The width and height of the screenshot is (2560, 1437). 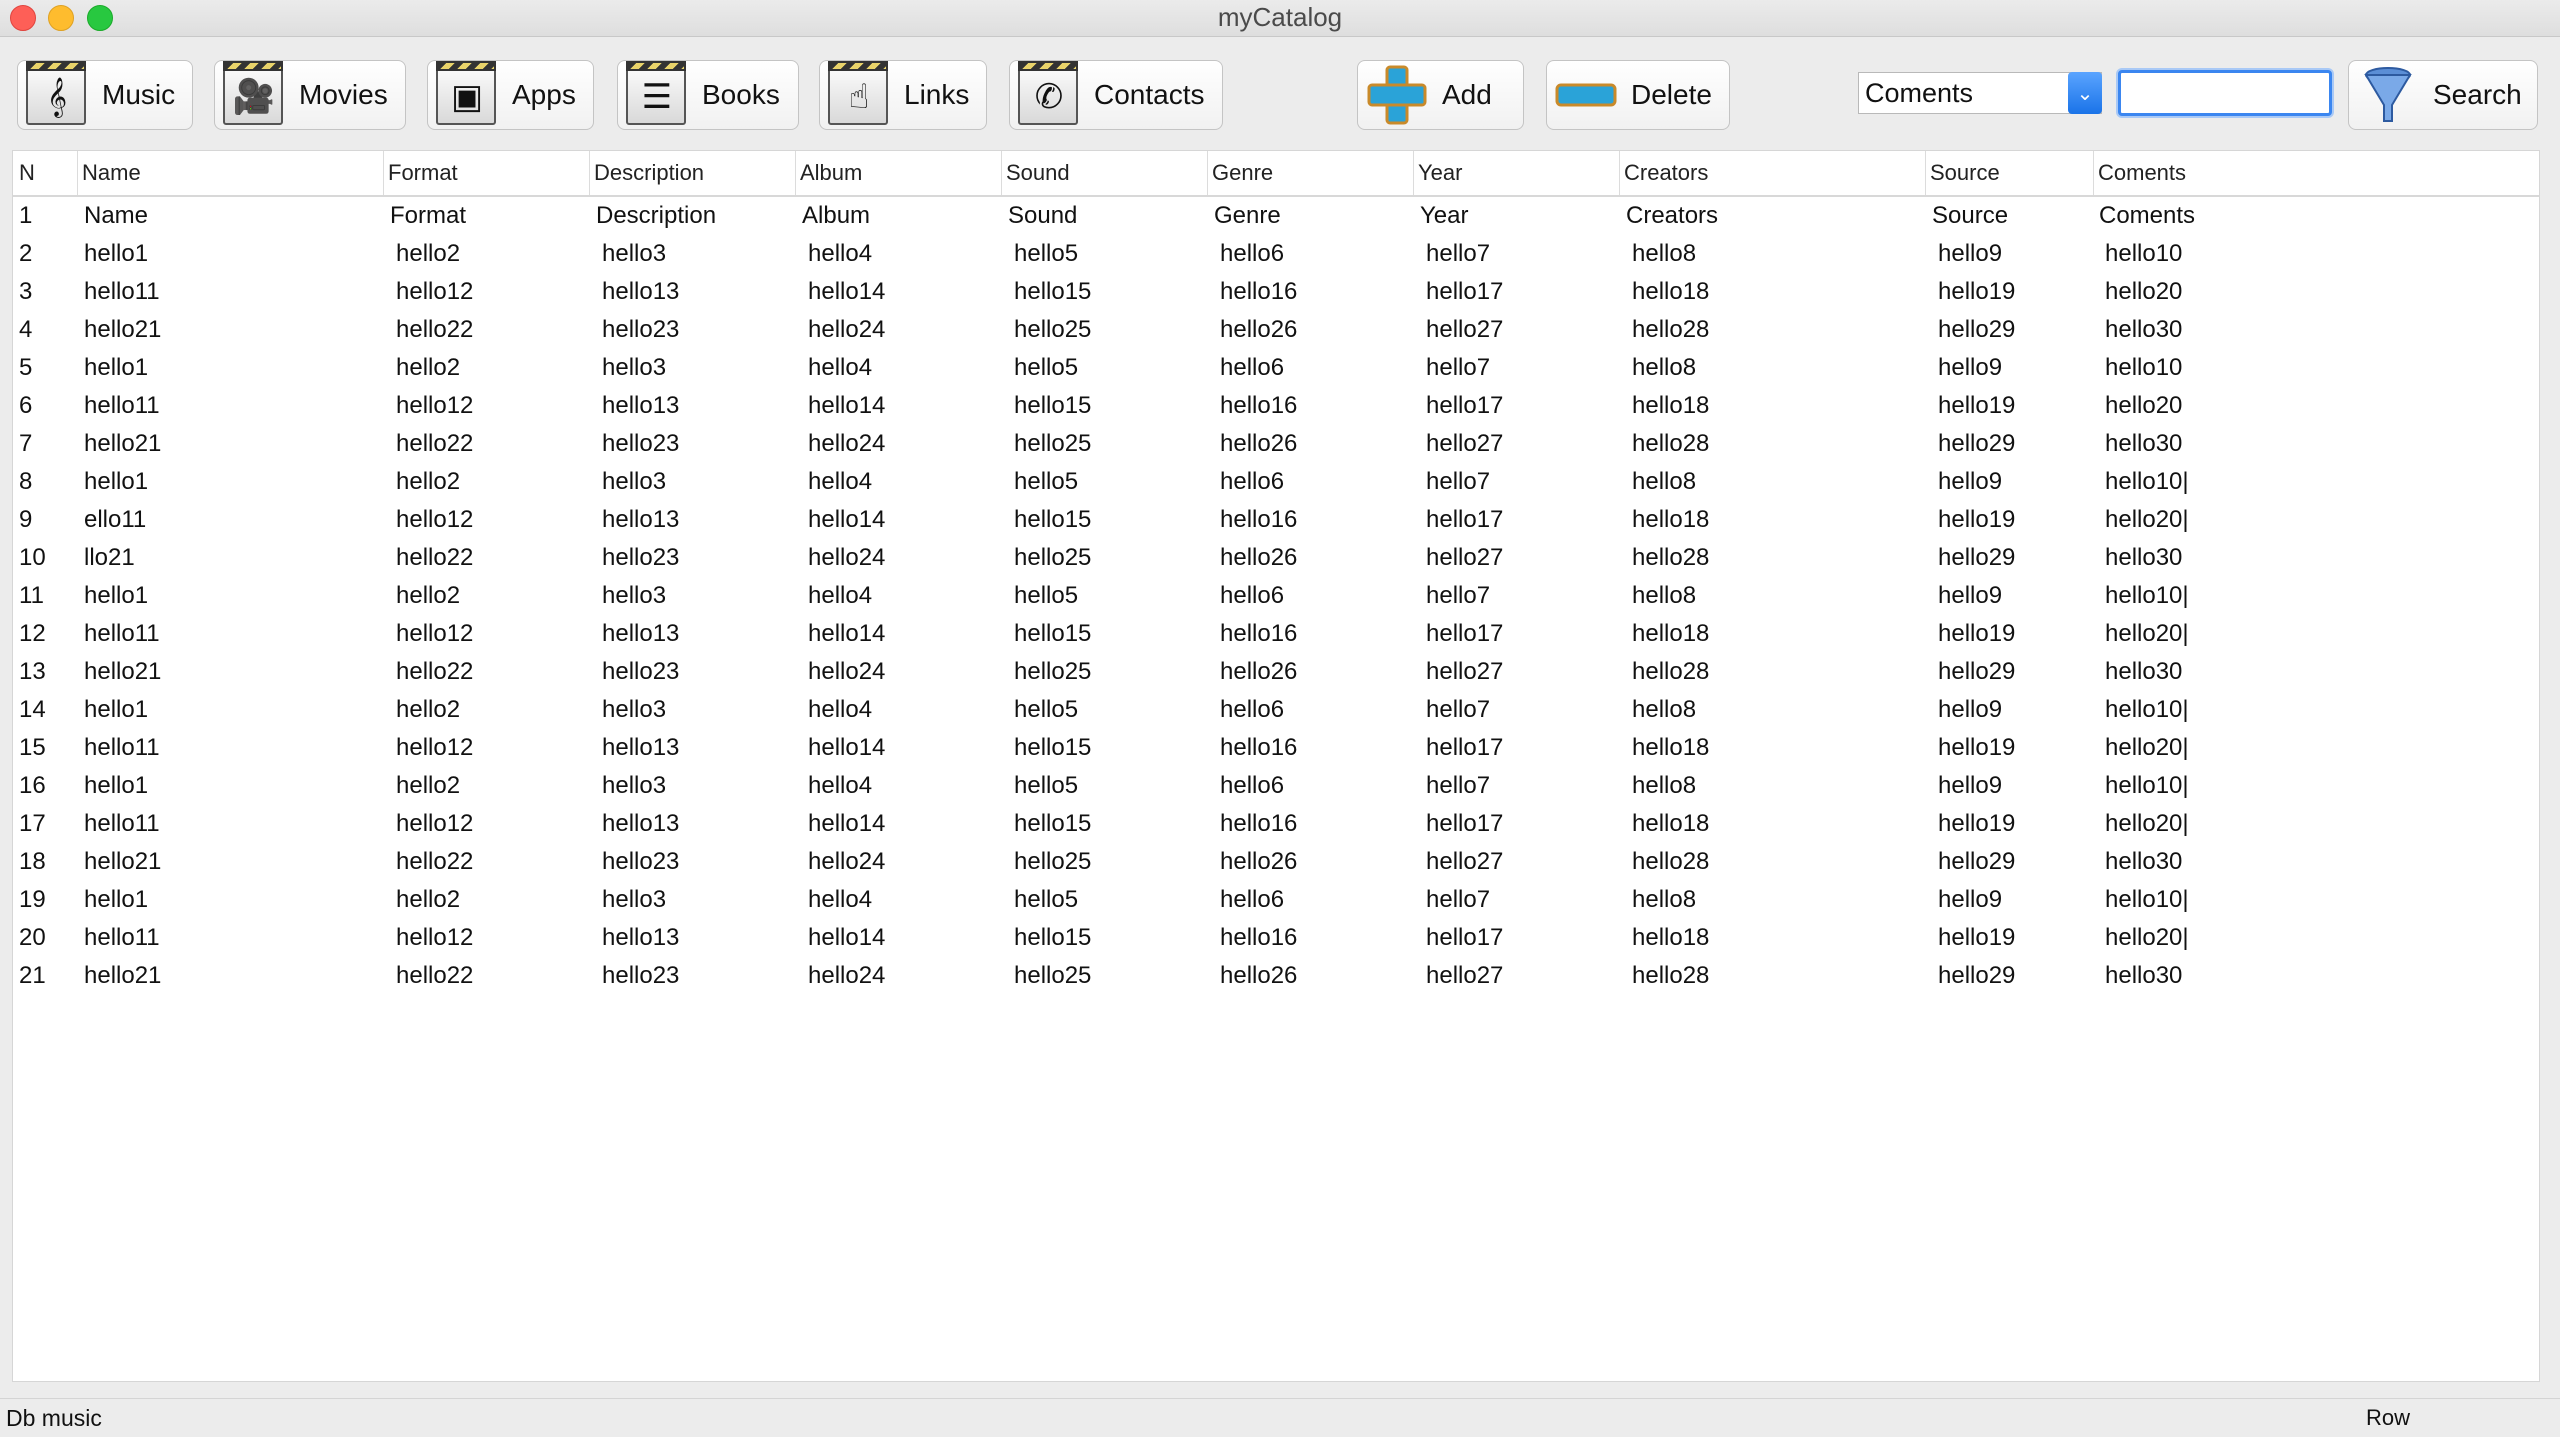 I want to click on search-input, so click(x=2225, y=93).